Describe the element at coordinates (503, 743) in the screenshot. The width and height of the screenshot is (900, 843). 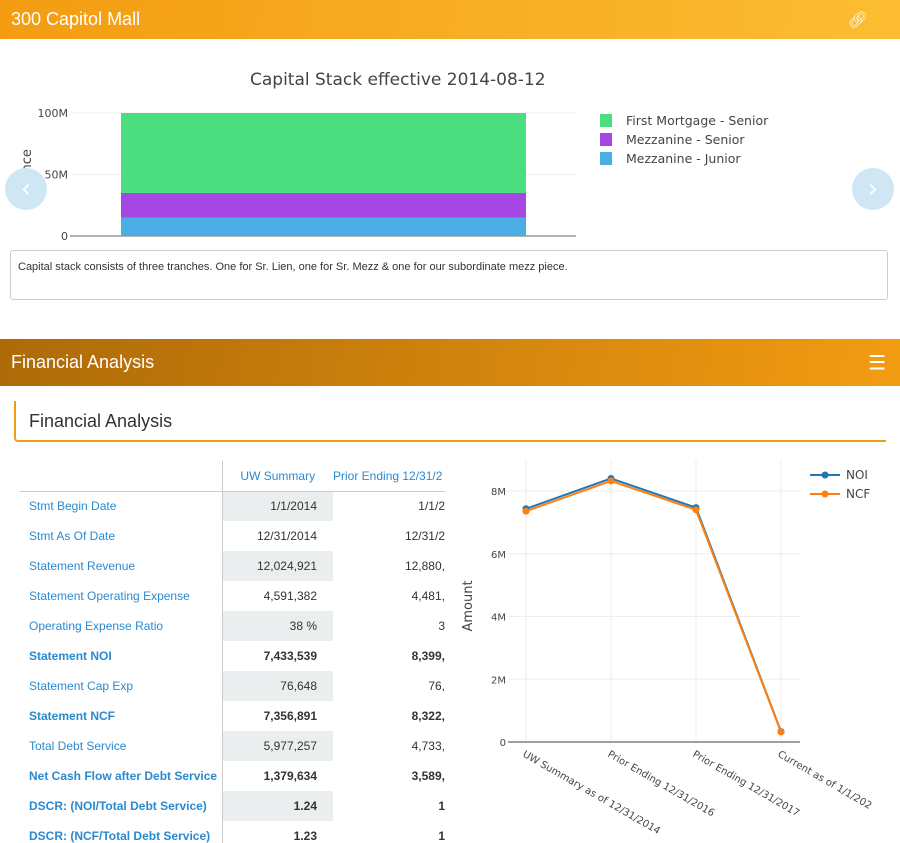
I see `y-tick-label: 0` at that location.